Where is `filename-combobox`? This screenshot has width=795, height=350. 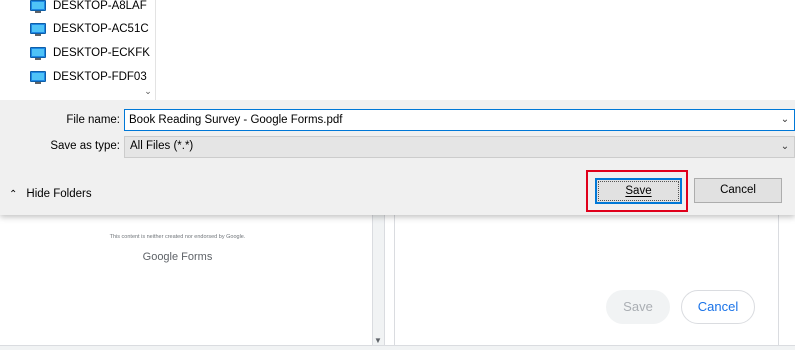
filename-combobox is located at coordinates (459, 120).